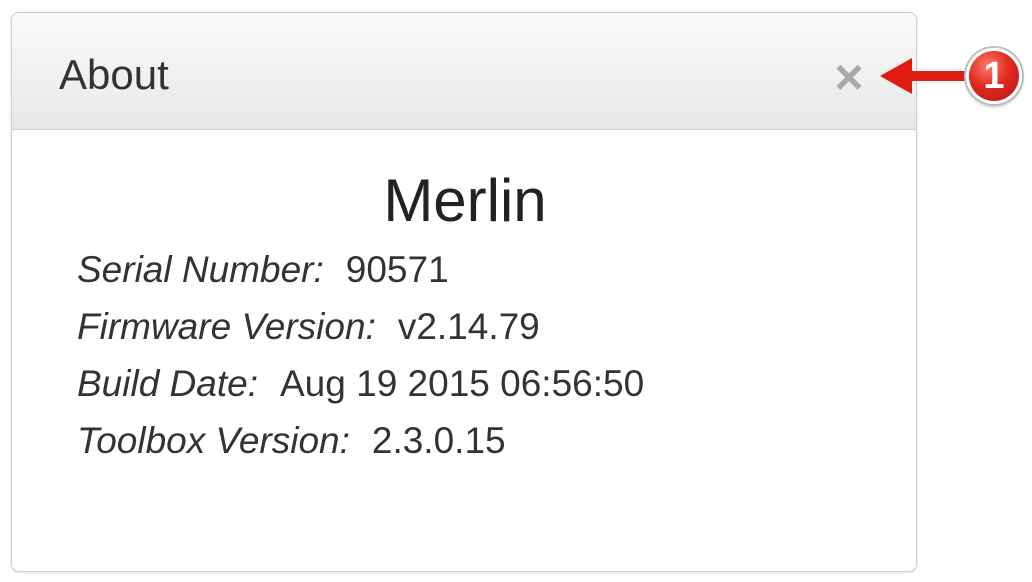  I want to click on build-date-value: Aug 19 2015 06:56:50, so click(462, 383).